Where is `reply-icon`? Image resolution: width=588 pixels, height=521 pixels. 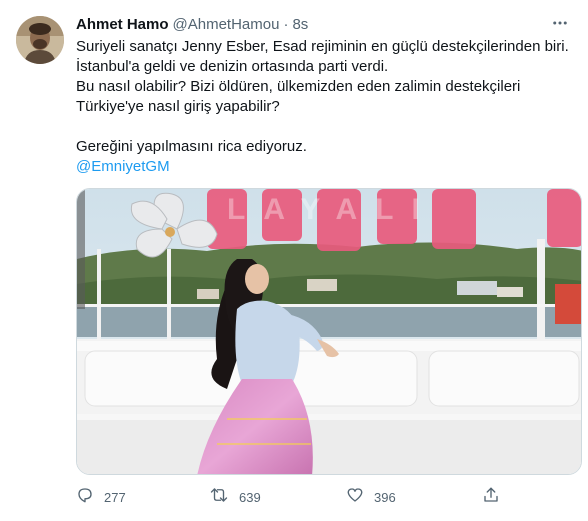
reply-icon is located at coordinates (85, 497).